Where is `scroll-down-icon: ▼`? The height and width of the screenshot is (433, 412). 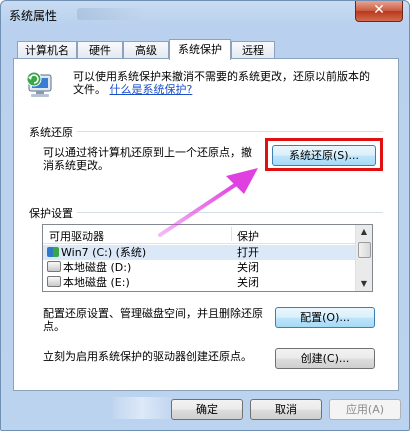
scroll-down-icon: ▼ is located at coordinates (364, 284).